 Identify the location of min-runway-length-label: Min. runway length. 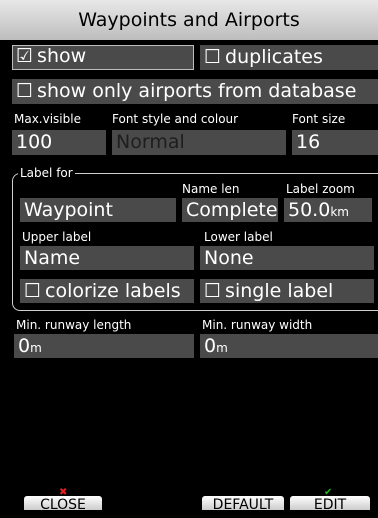
(74, 325).